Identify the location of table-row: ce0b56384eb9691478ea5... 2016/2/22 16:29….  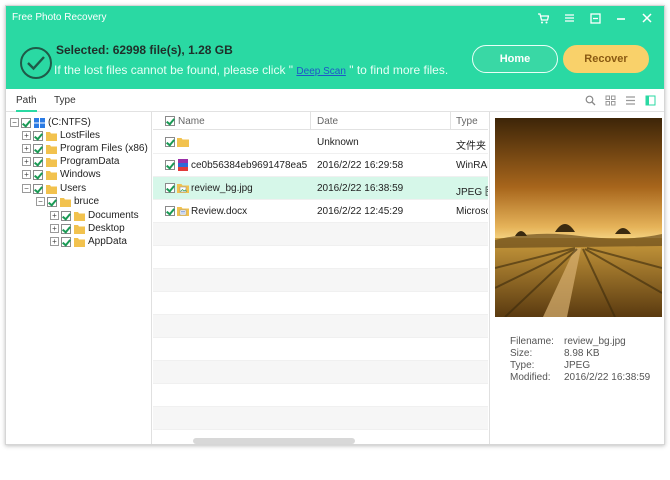
(320, 165).